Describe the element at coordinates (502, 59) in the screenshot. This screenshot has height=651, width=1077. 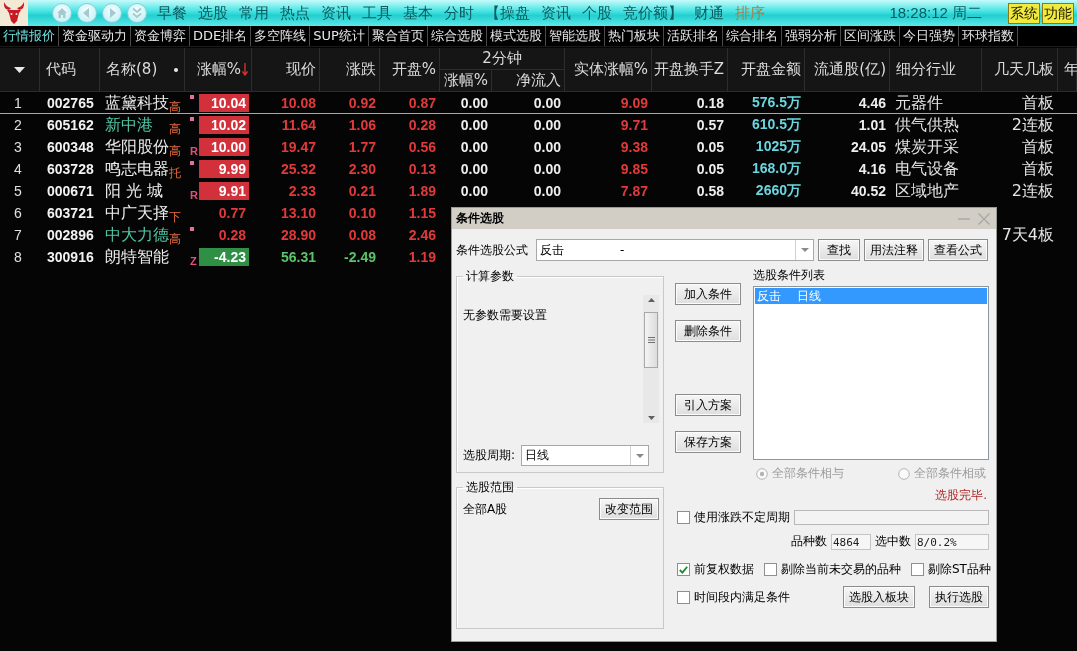
I see `column-group-header: 2分钟` at that location.